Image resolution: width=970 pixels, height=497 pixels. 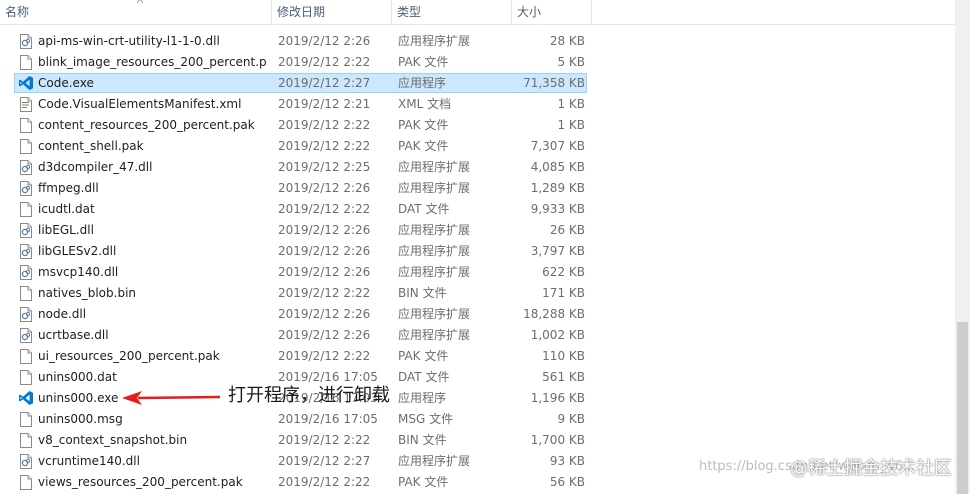 I want to click on file-name: d3dcompiler_47.dll, so click(x=95, y=167).